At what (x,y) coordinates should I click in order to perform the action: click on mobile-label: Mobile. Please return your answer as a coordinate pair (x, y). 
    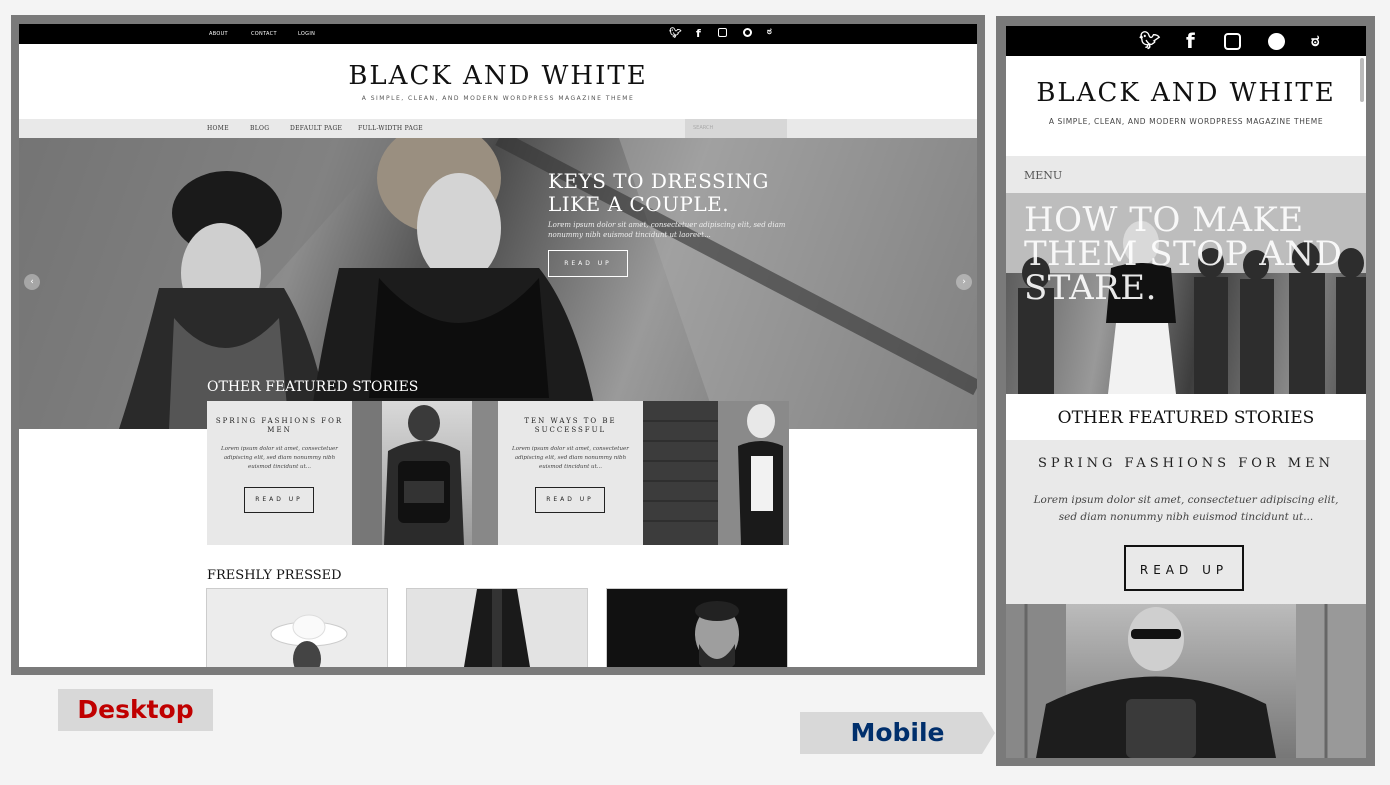
    Looking at the image, I should click on (897, 733).